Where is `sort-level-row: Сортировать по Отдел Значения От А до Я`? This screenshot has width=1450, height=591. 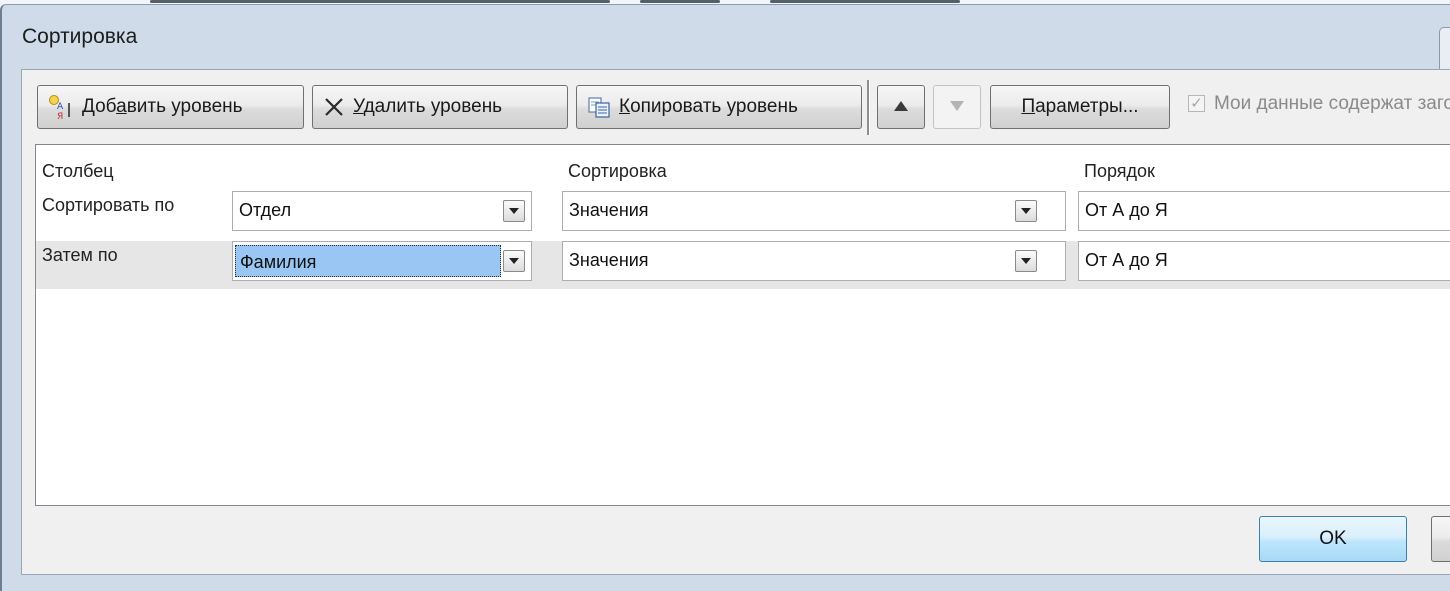
sort-level-row: Сортировать по Отдел Значения От А до Я is located at coordinates (743, 215).